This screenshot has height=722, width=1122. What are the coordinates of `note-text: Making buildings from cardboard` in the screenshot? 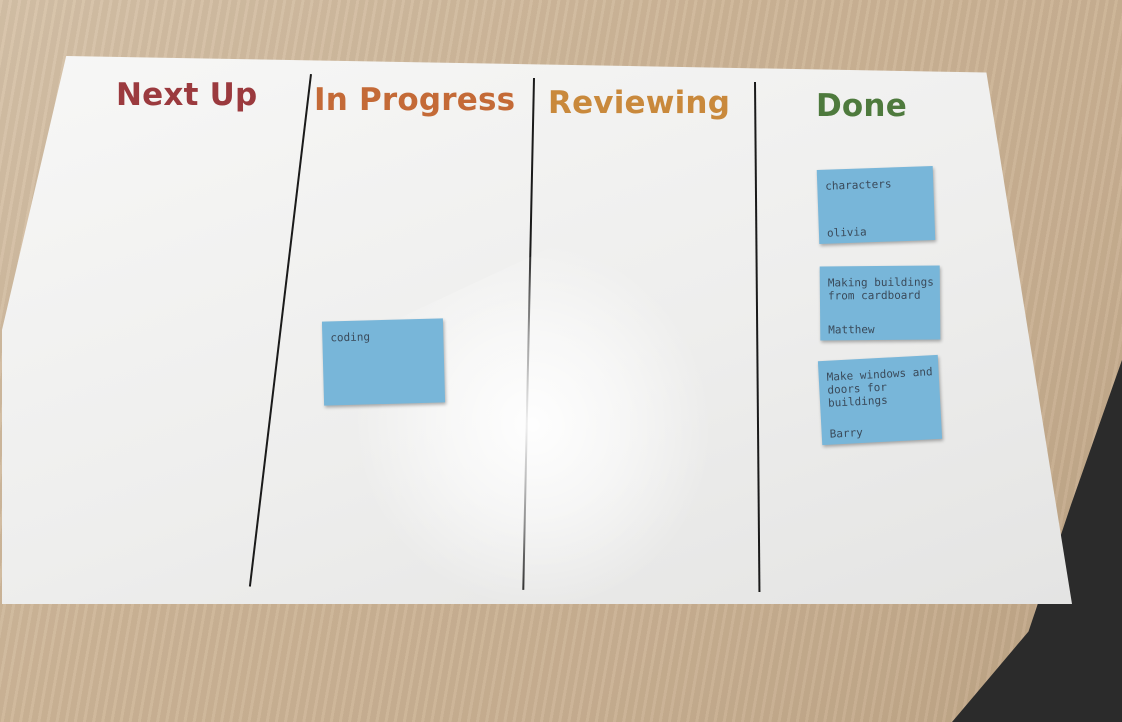 It's located at (880, 289).